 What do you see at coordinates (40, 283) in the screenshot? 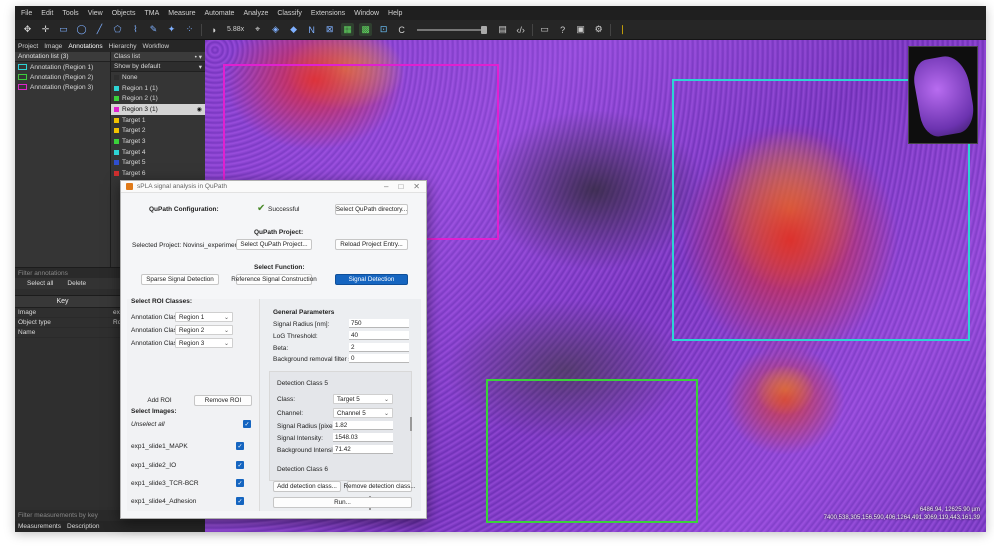
I see `select-all-button: Select all` at bounding box center [40, 283].